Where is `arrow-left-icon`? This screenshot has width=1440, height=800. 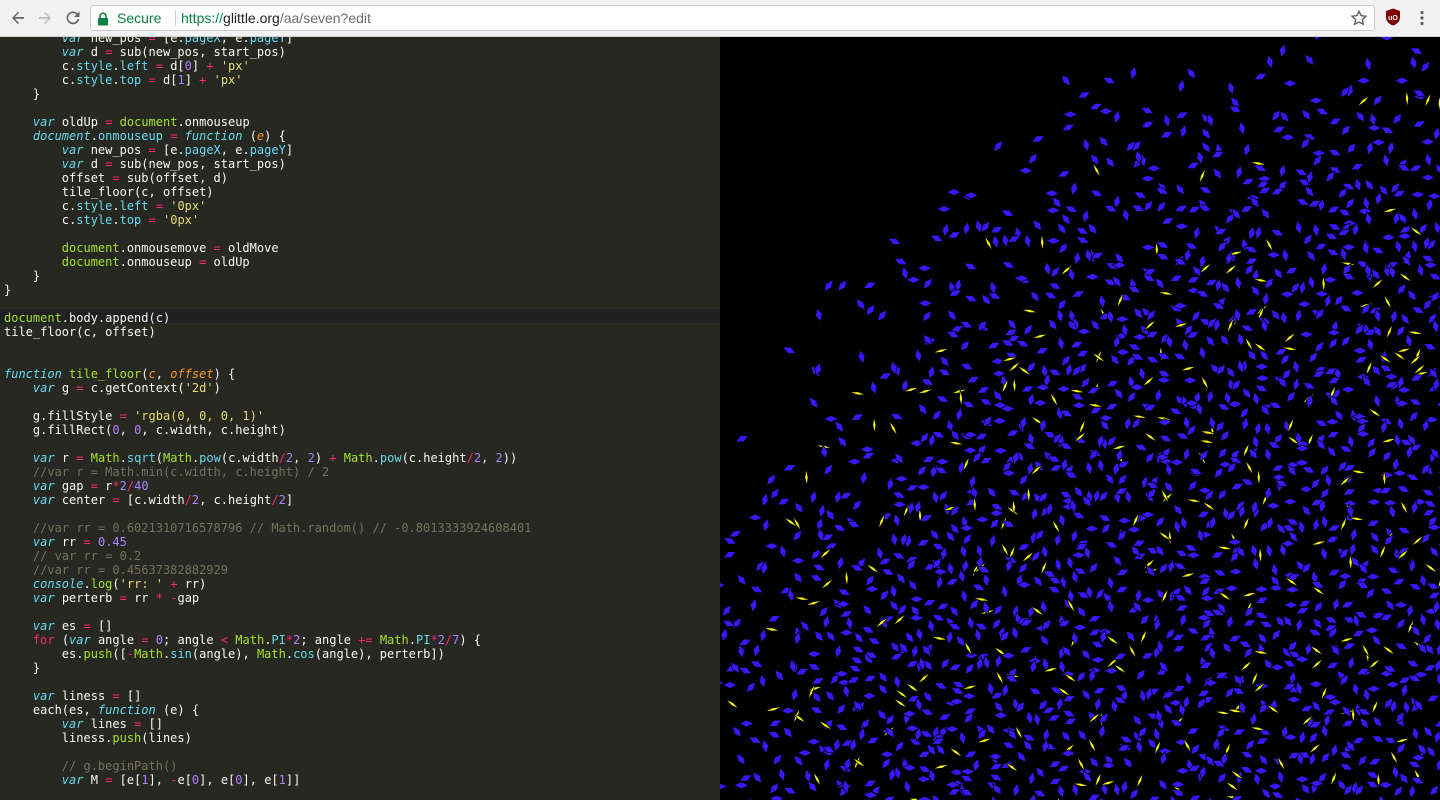
arrow-left-icon is located at coordinates (18, 17).